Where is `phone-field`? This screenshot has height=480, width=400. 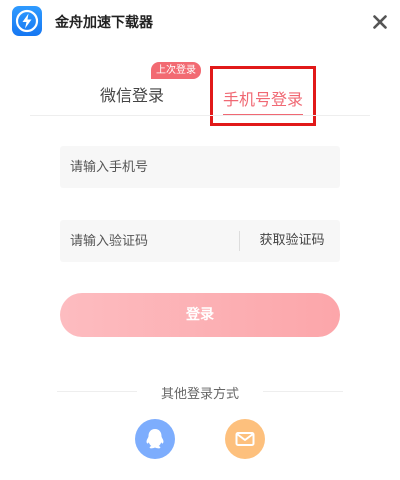
phone-field is located at coordinates (200, 167).